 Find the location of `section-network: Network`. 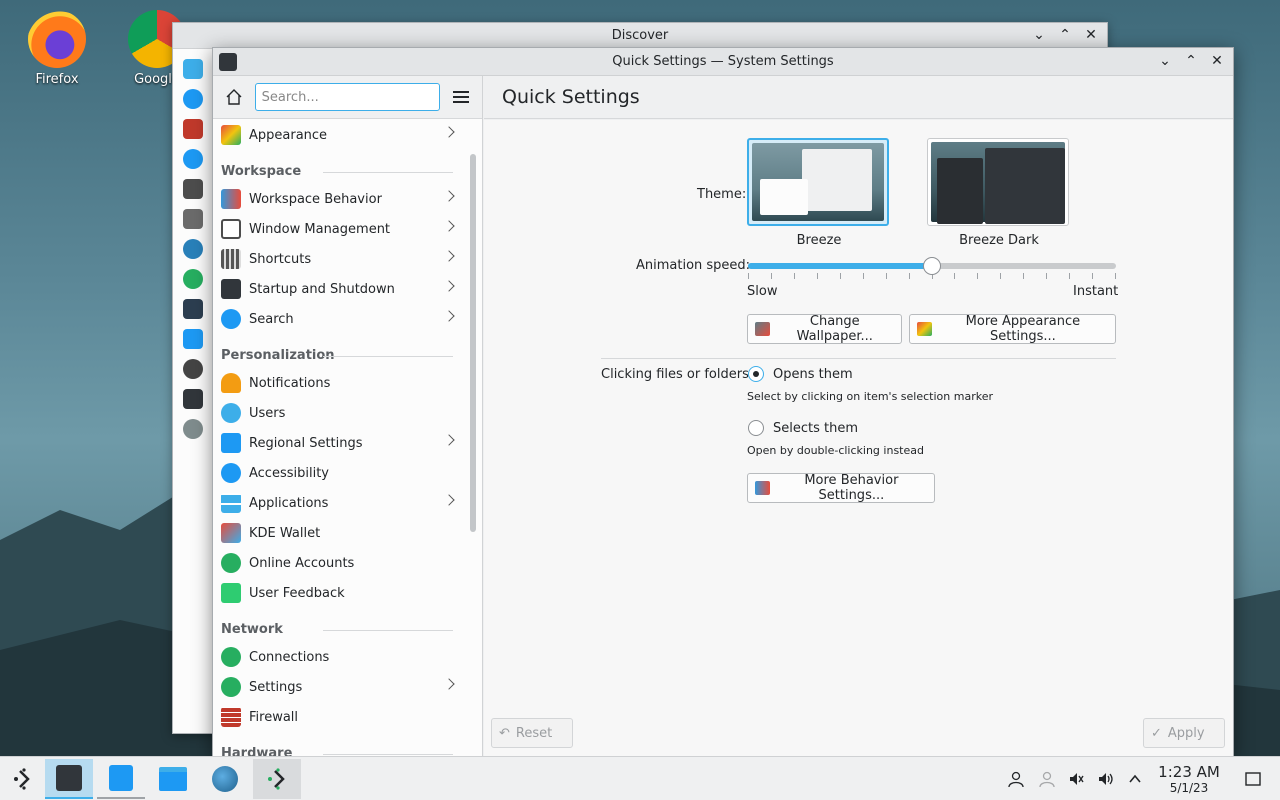

section-network: Network is located at coordinates (338, 625).